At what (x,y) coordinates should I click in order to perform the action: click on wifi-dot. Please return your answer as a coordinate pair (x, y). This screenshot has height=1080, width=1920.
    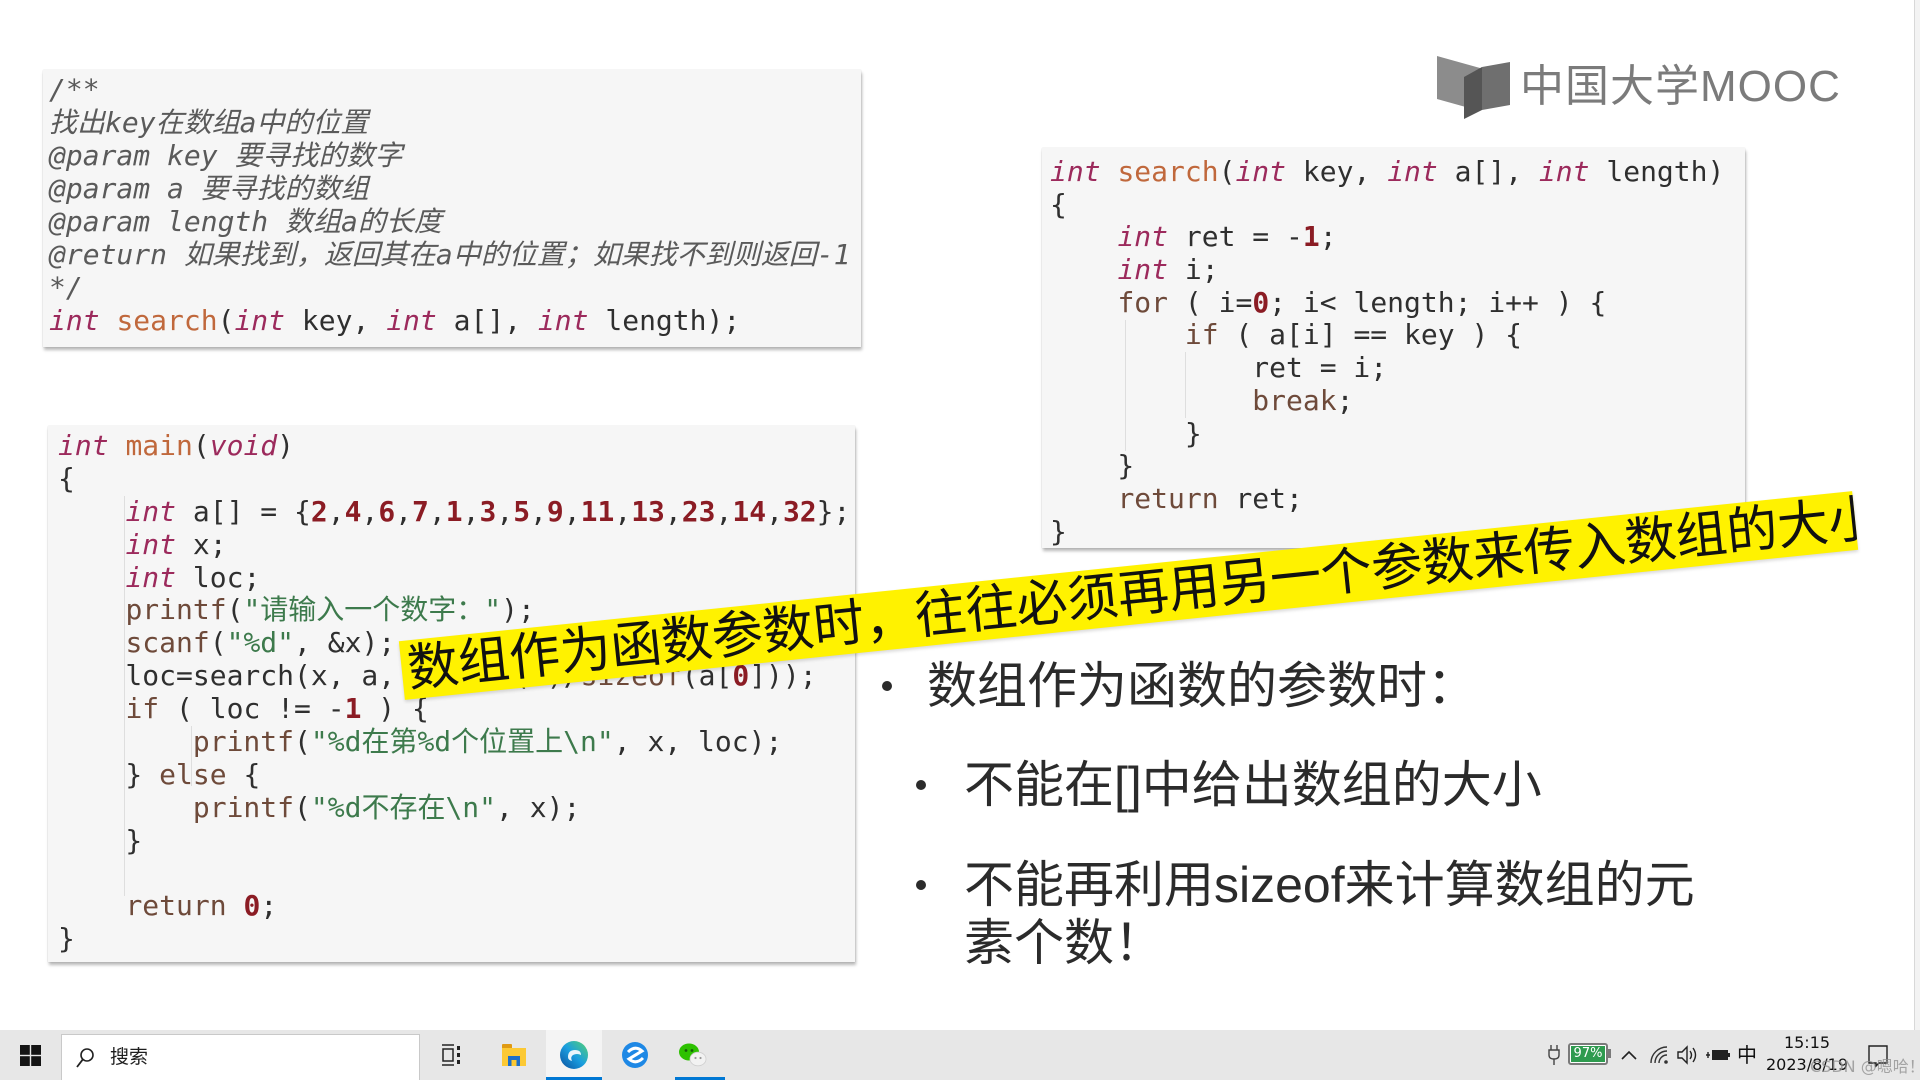
    Looking at the image, I should click on (1666, 1062).